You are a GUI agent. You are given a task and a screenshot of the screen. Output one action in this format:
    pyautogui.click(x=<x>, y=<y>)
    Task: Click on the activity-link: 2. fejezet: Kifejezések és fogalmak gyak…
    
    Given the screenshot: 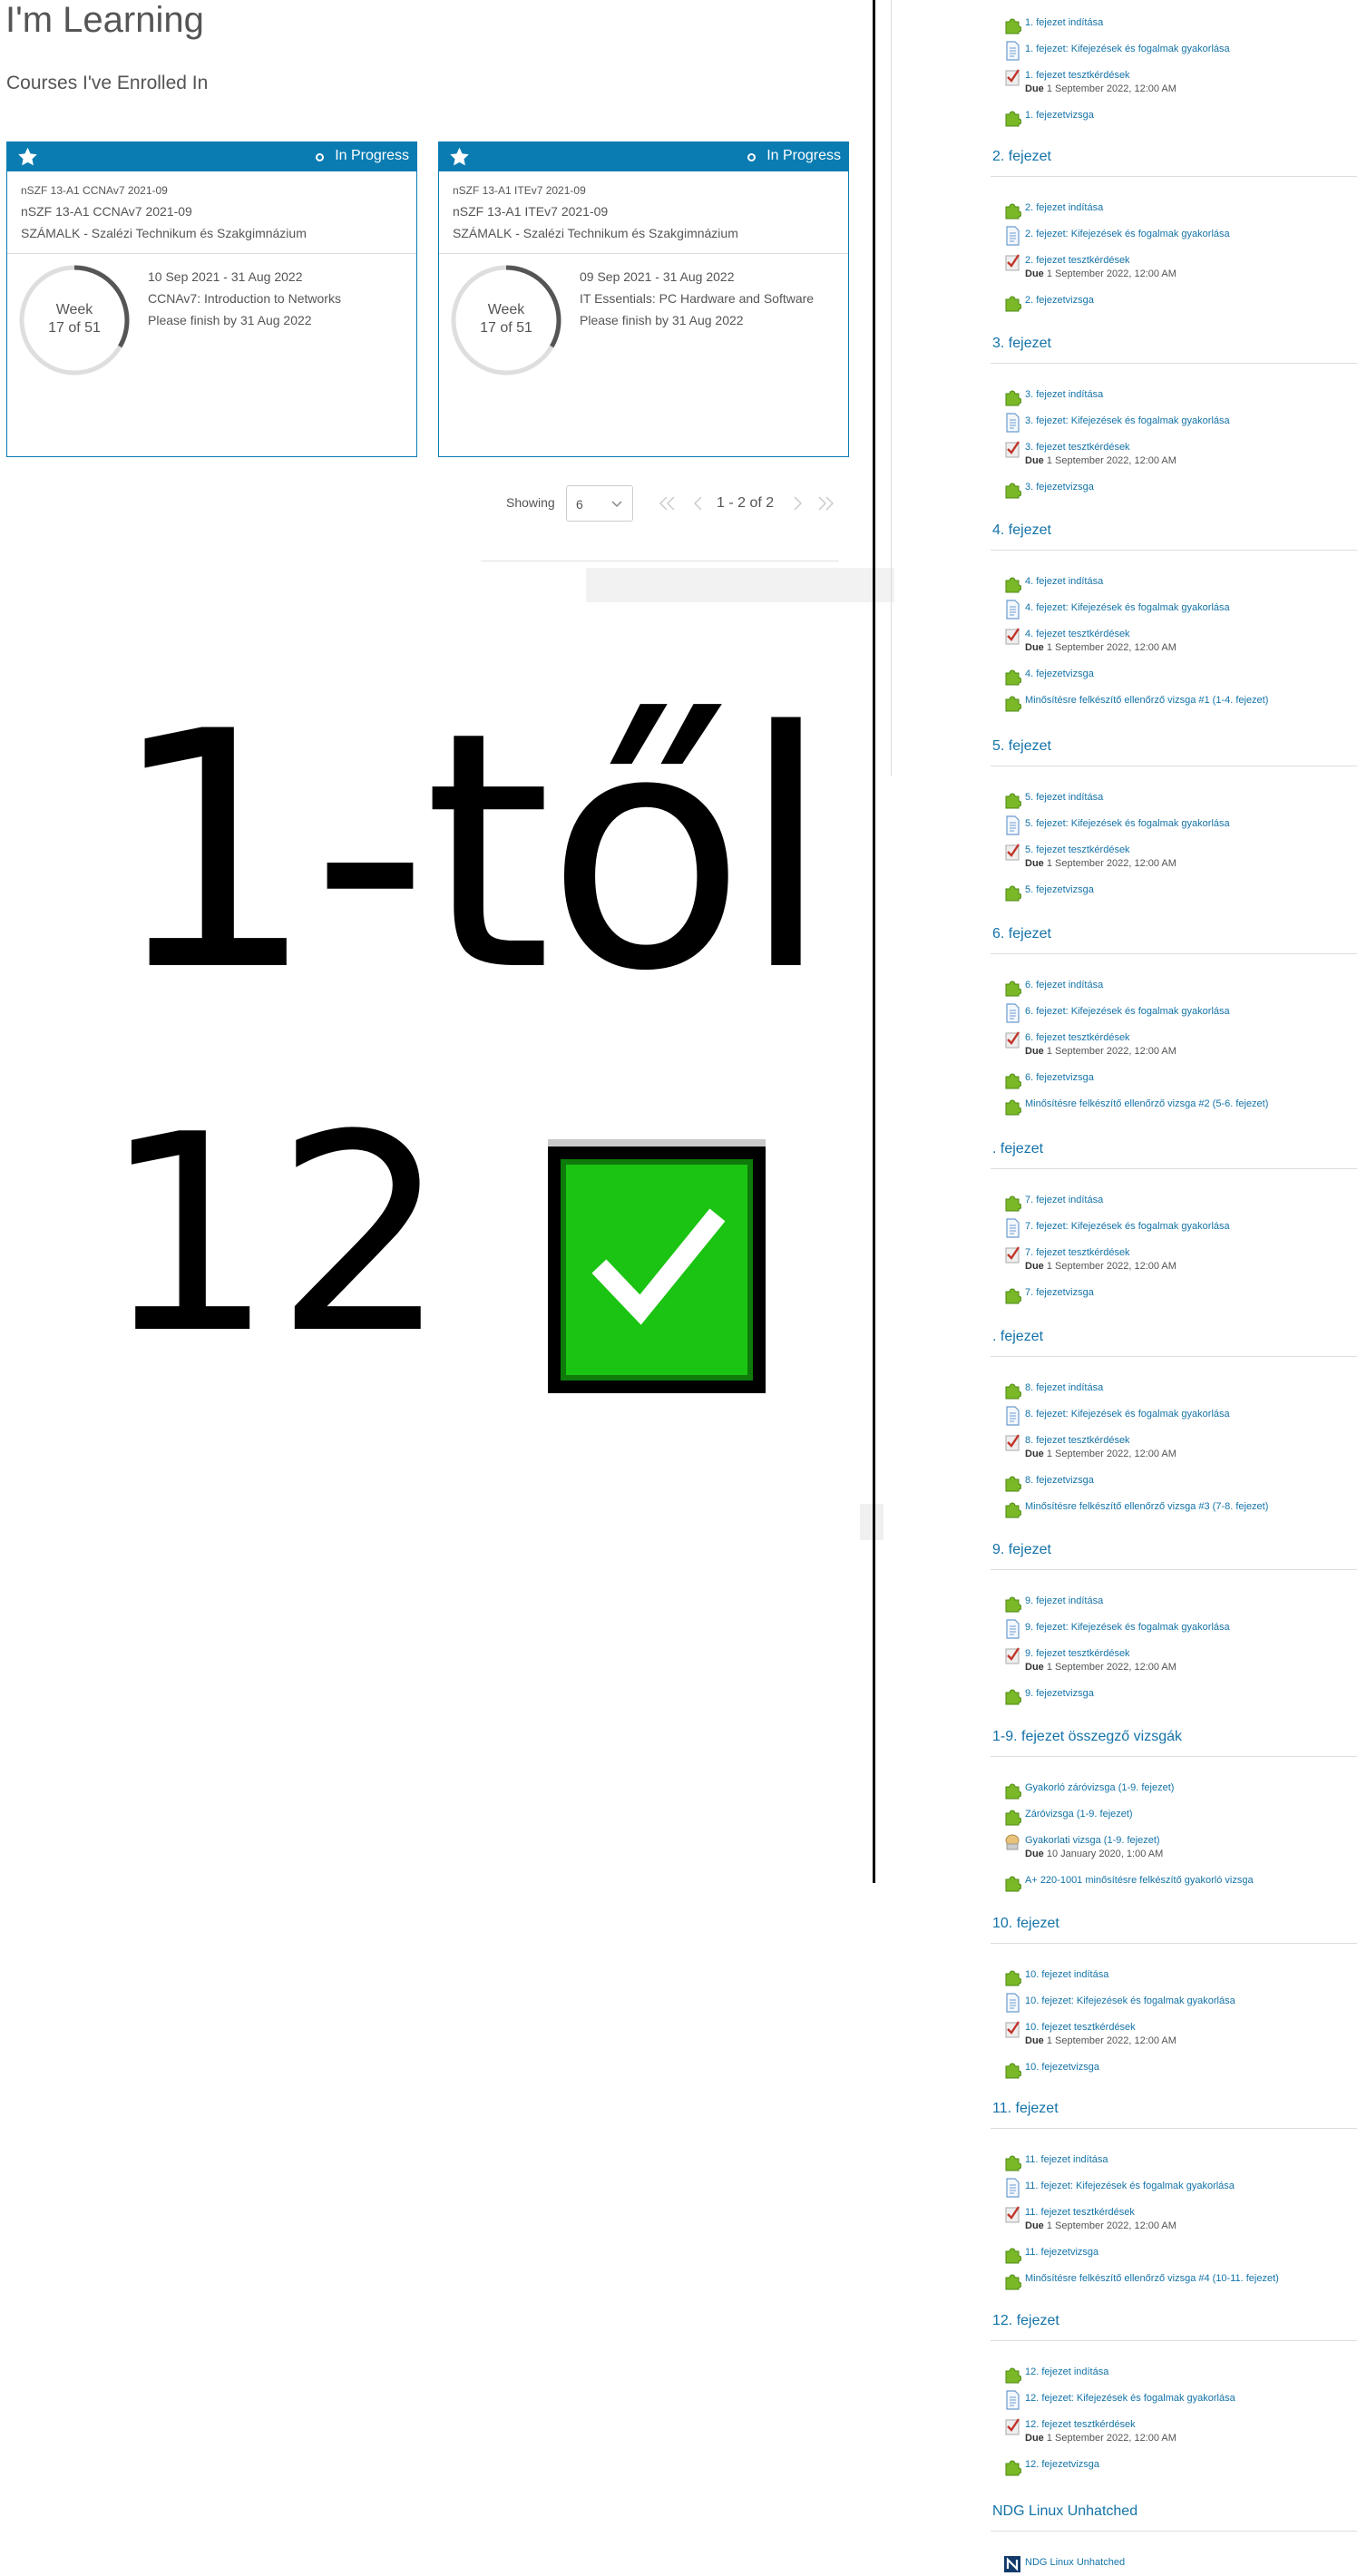 What is the action you would take?
    pyautogui.click(x=1127, y=234)
    